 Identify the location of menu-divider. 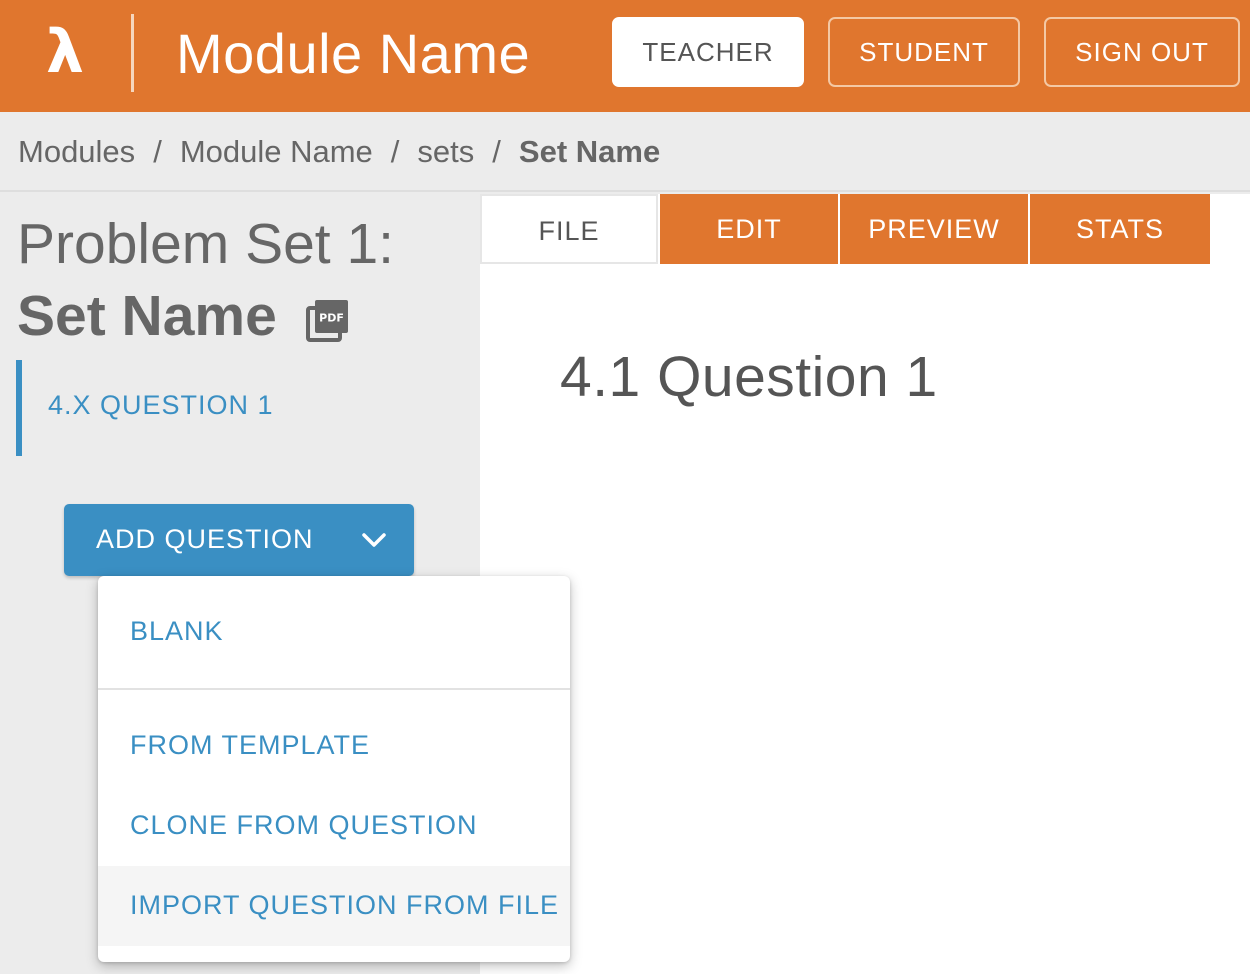
(334, 689).